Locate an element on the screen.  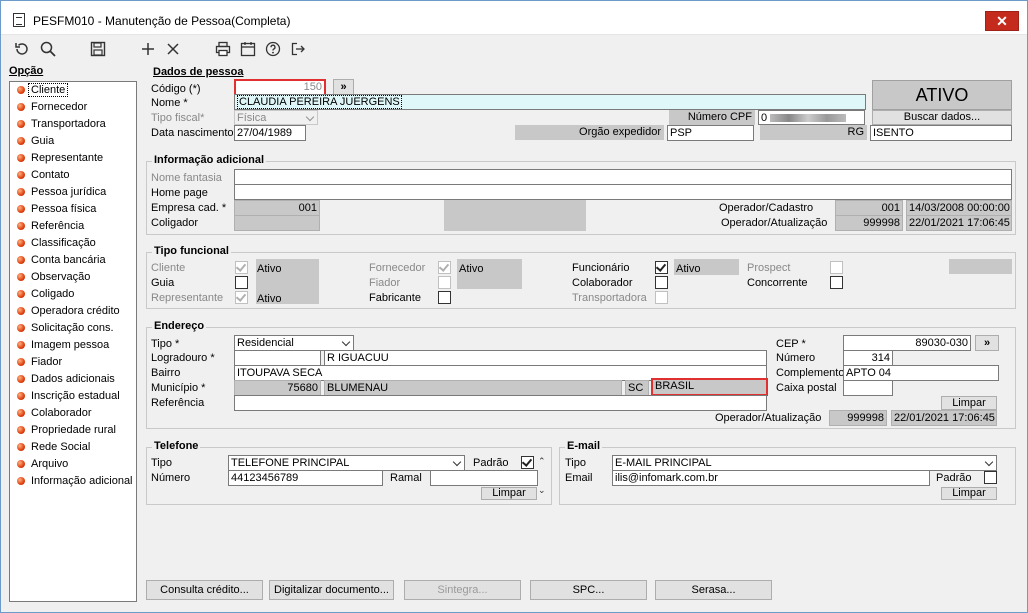
delete-icon is located at coordinates (174, 49).